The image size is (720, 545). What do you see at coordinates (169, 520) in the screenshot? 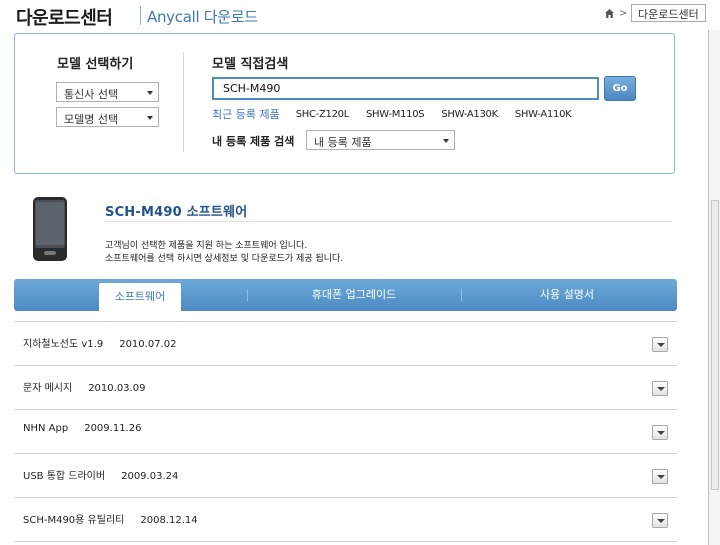
I see `software-date: 2008.12.14` at bounding box center [169, 520].